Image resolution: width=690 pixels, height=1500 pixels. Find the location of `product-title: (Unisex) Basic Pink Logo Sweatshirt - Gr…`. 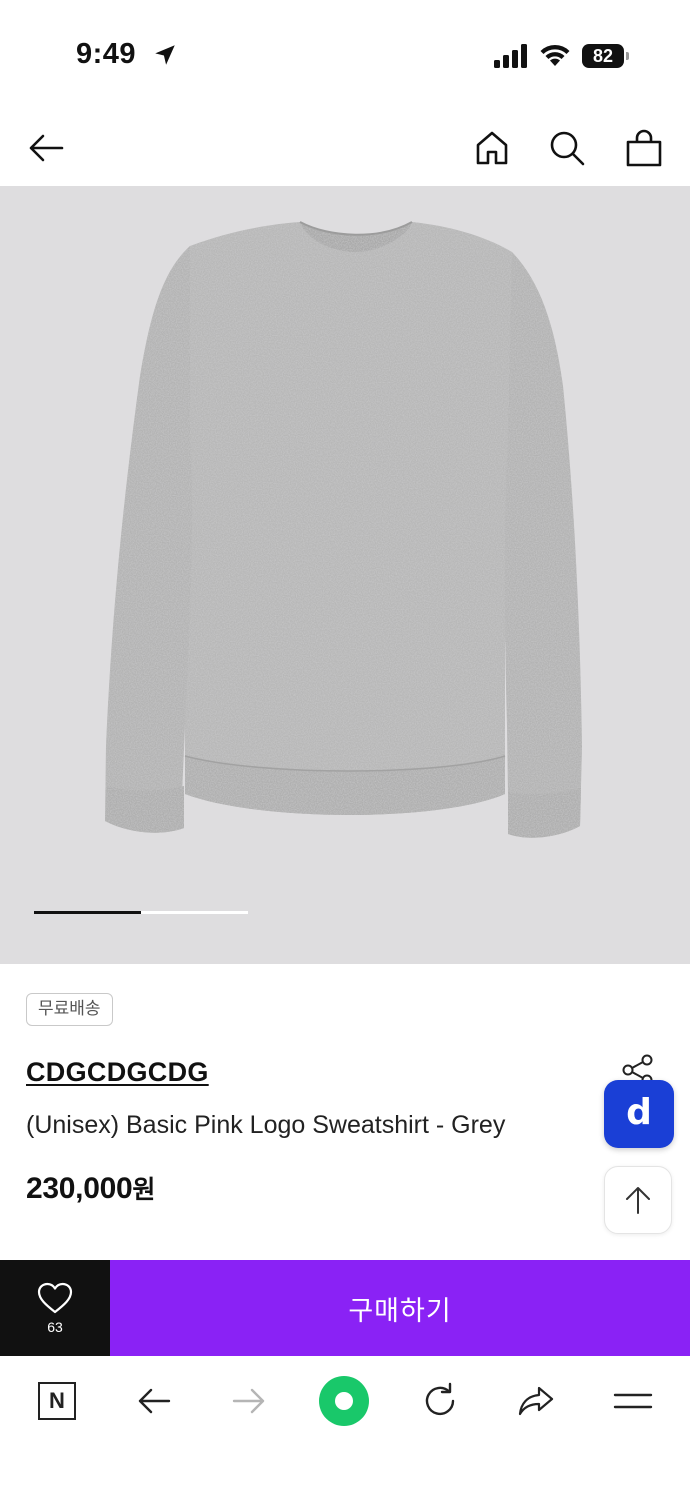

product-title: (Unisex) Basic Pink Logo Sweatshirt - Gr… is located at coordinates (266, 1125).